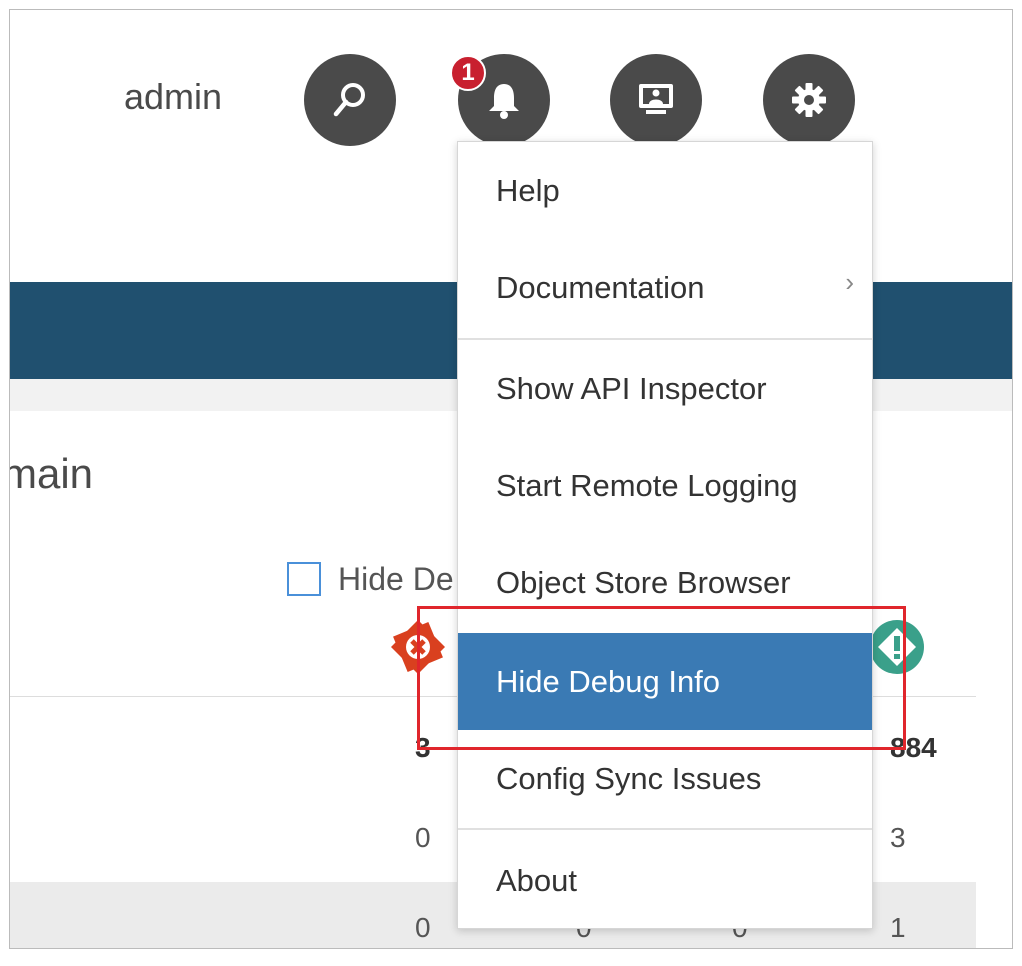 The height and width of the screenshot is (966, 1022). What do you see at coordinates (665, 190) in the screenshot?
I see `menu-item-help: Help` at bounding box center [665, 190].